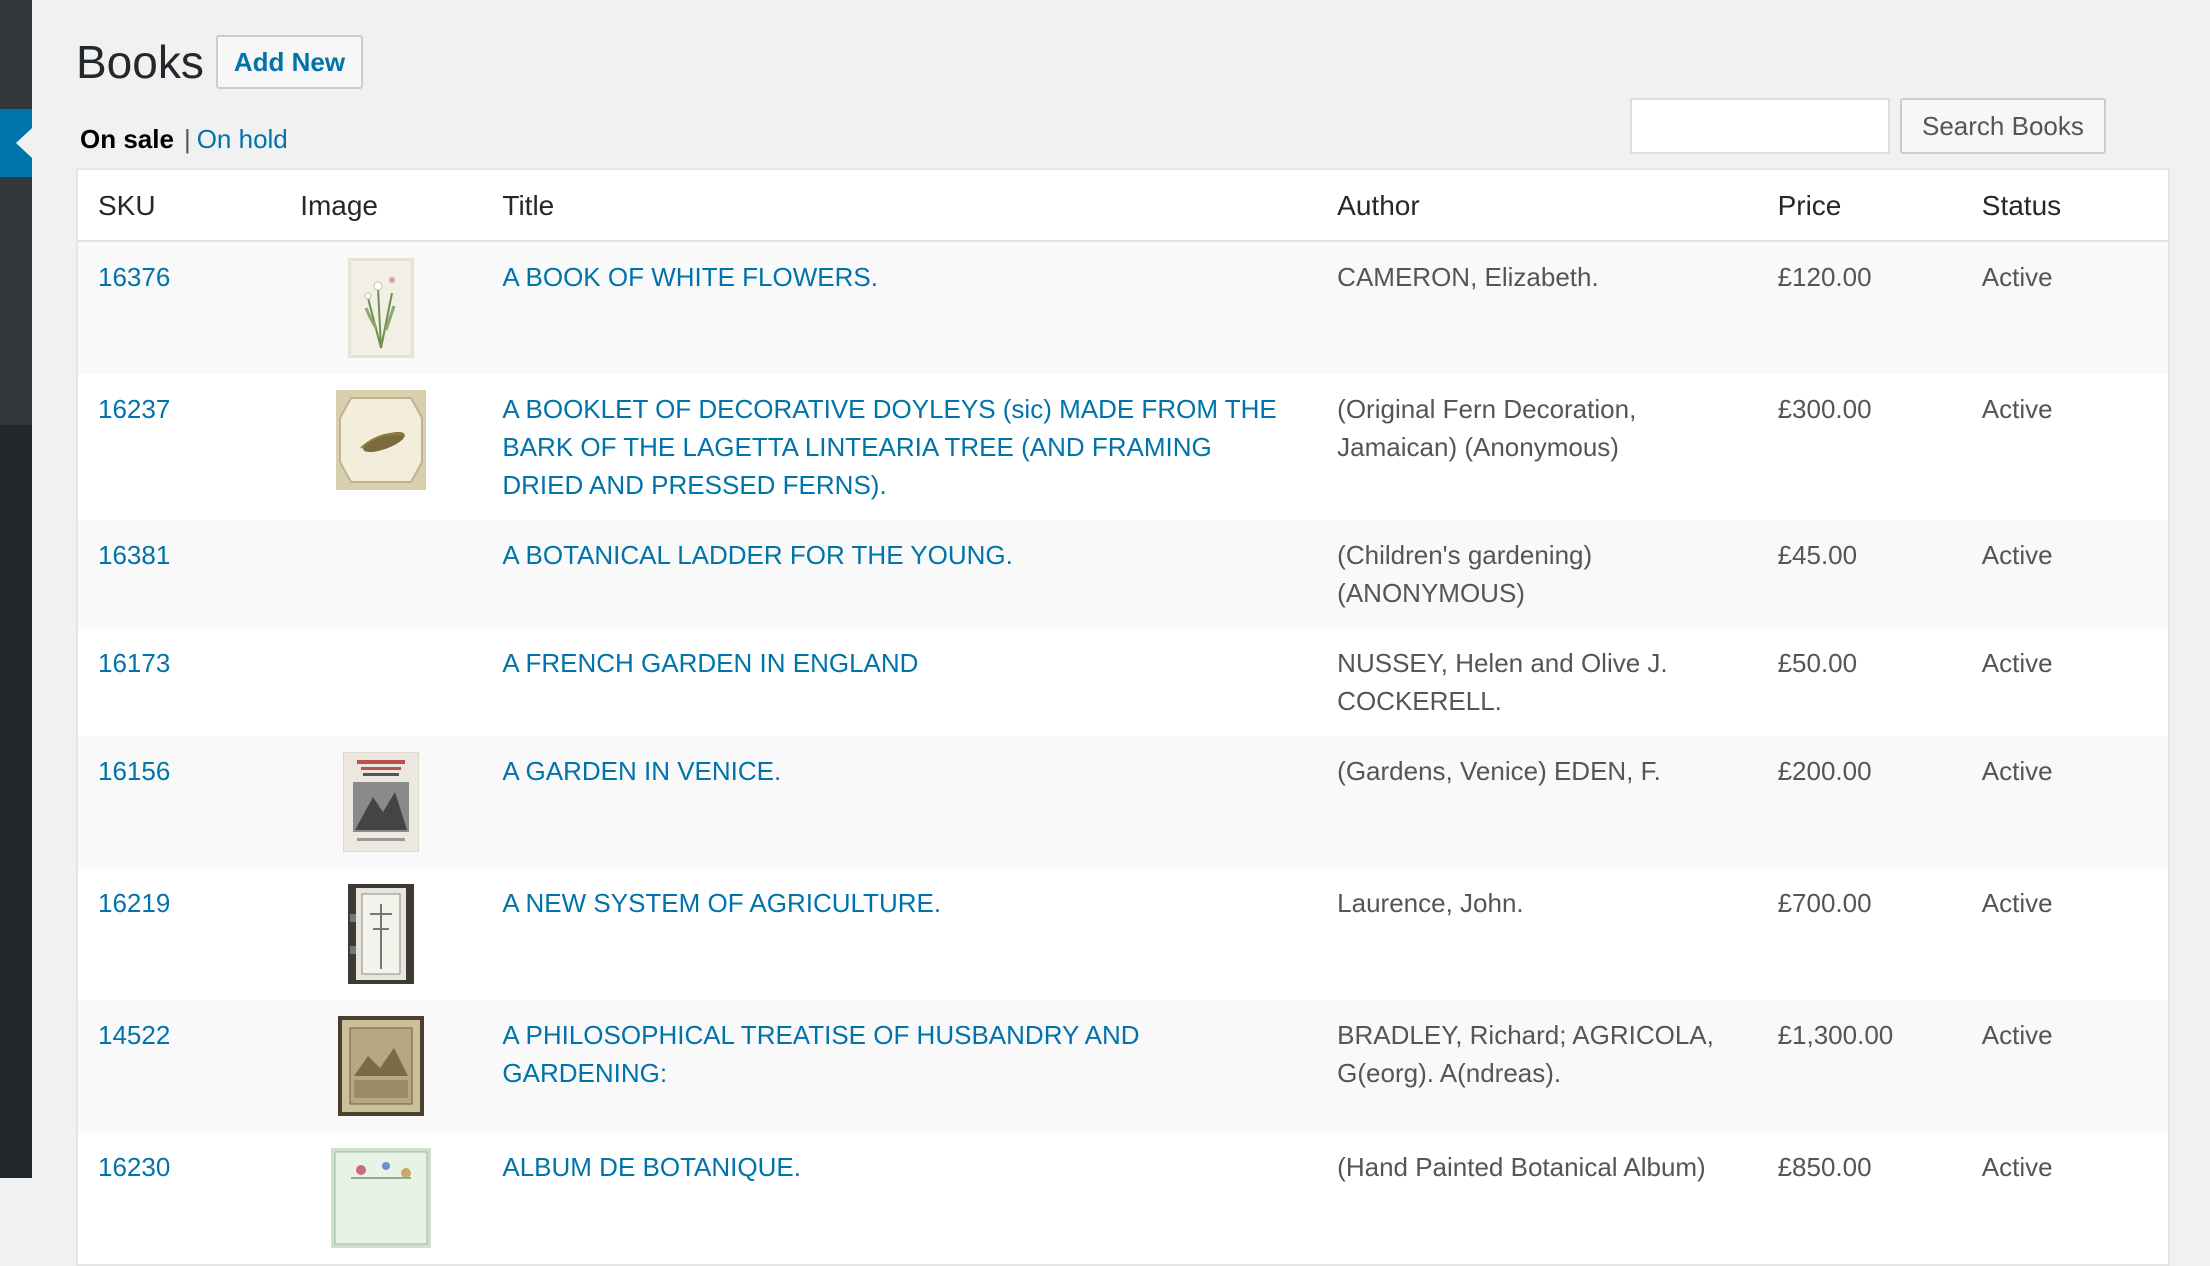  I want to click on cell-price: £300.00, so click(1824, 409).